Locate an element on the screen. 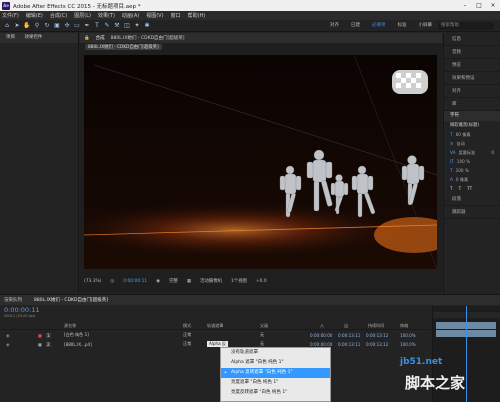 The height and width of the screenshot is (402, 500). selection-tool-icon: ➤ is located at coordinates (17, 26).